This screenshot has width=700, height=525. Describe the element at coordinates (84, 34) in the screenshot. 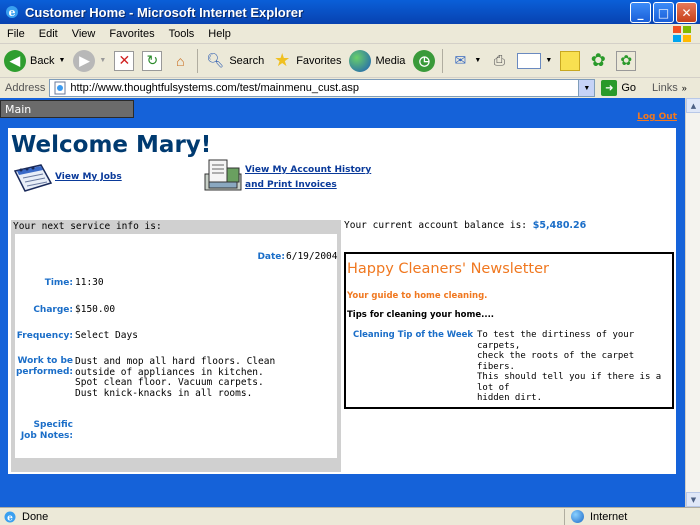

I see `menu-view: View` at that location.